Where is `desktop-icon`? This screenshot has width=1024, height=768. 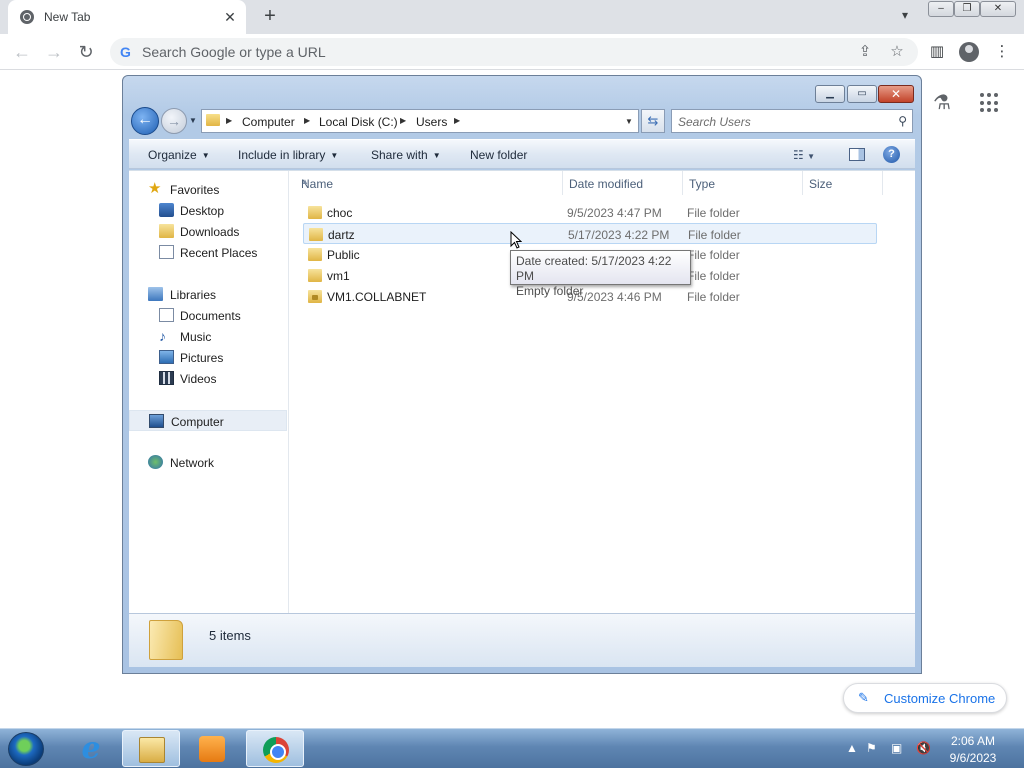
desktop-icon is located at coordinates (166, 210).